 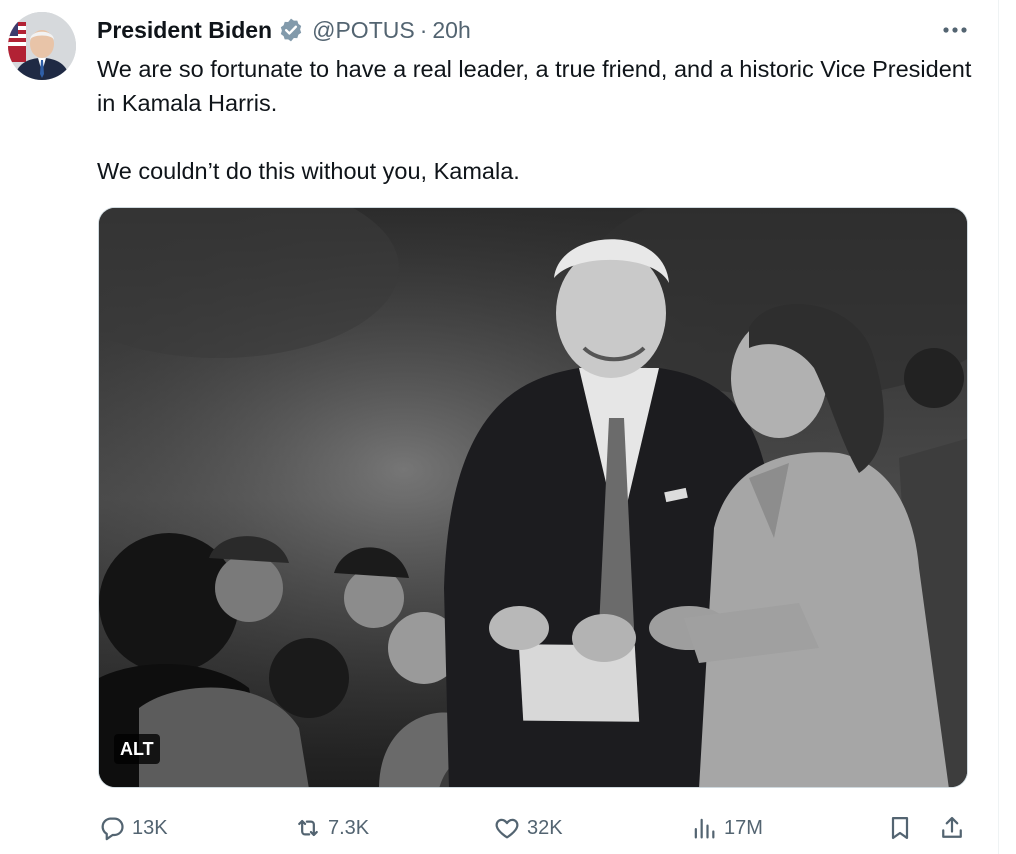 I want to click on reply-button: 13K, so click(x=133, y=828).